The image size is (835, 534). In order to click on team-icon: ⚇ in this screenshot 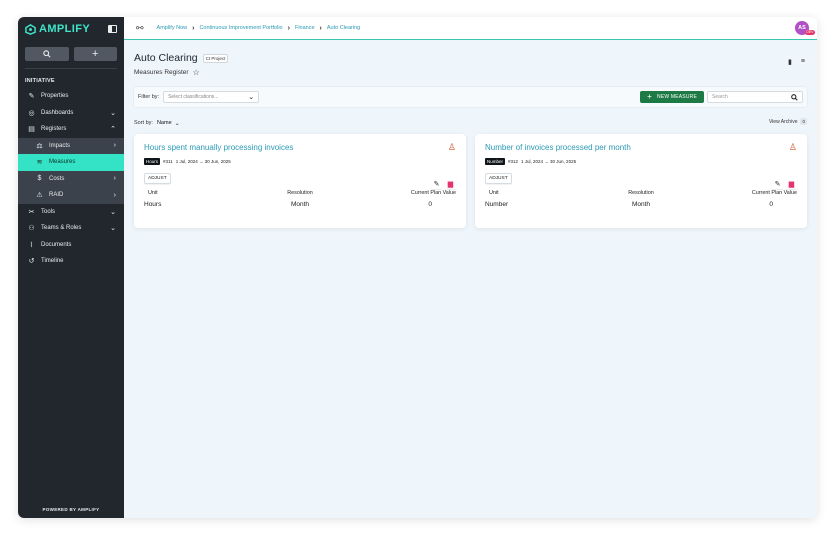, I will do `click(31, 229)`.